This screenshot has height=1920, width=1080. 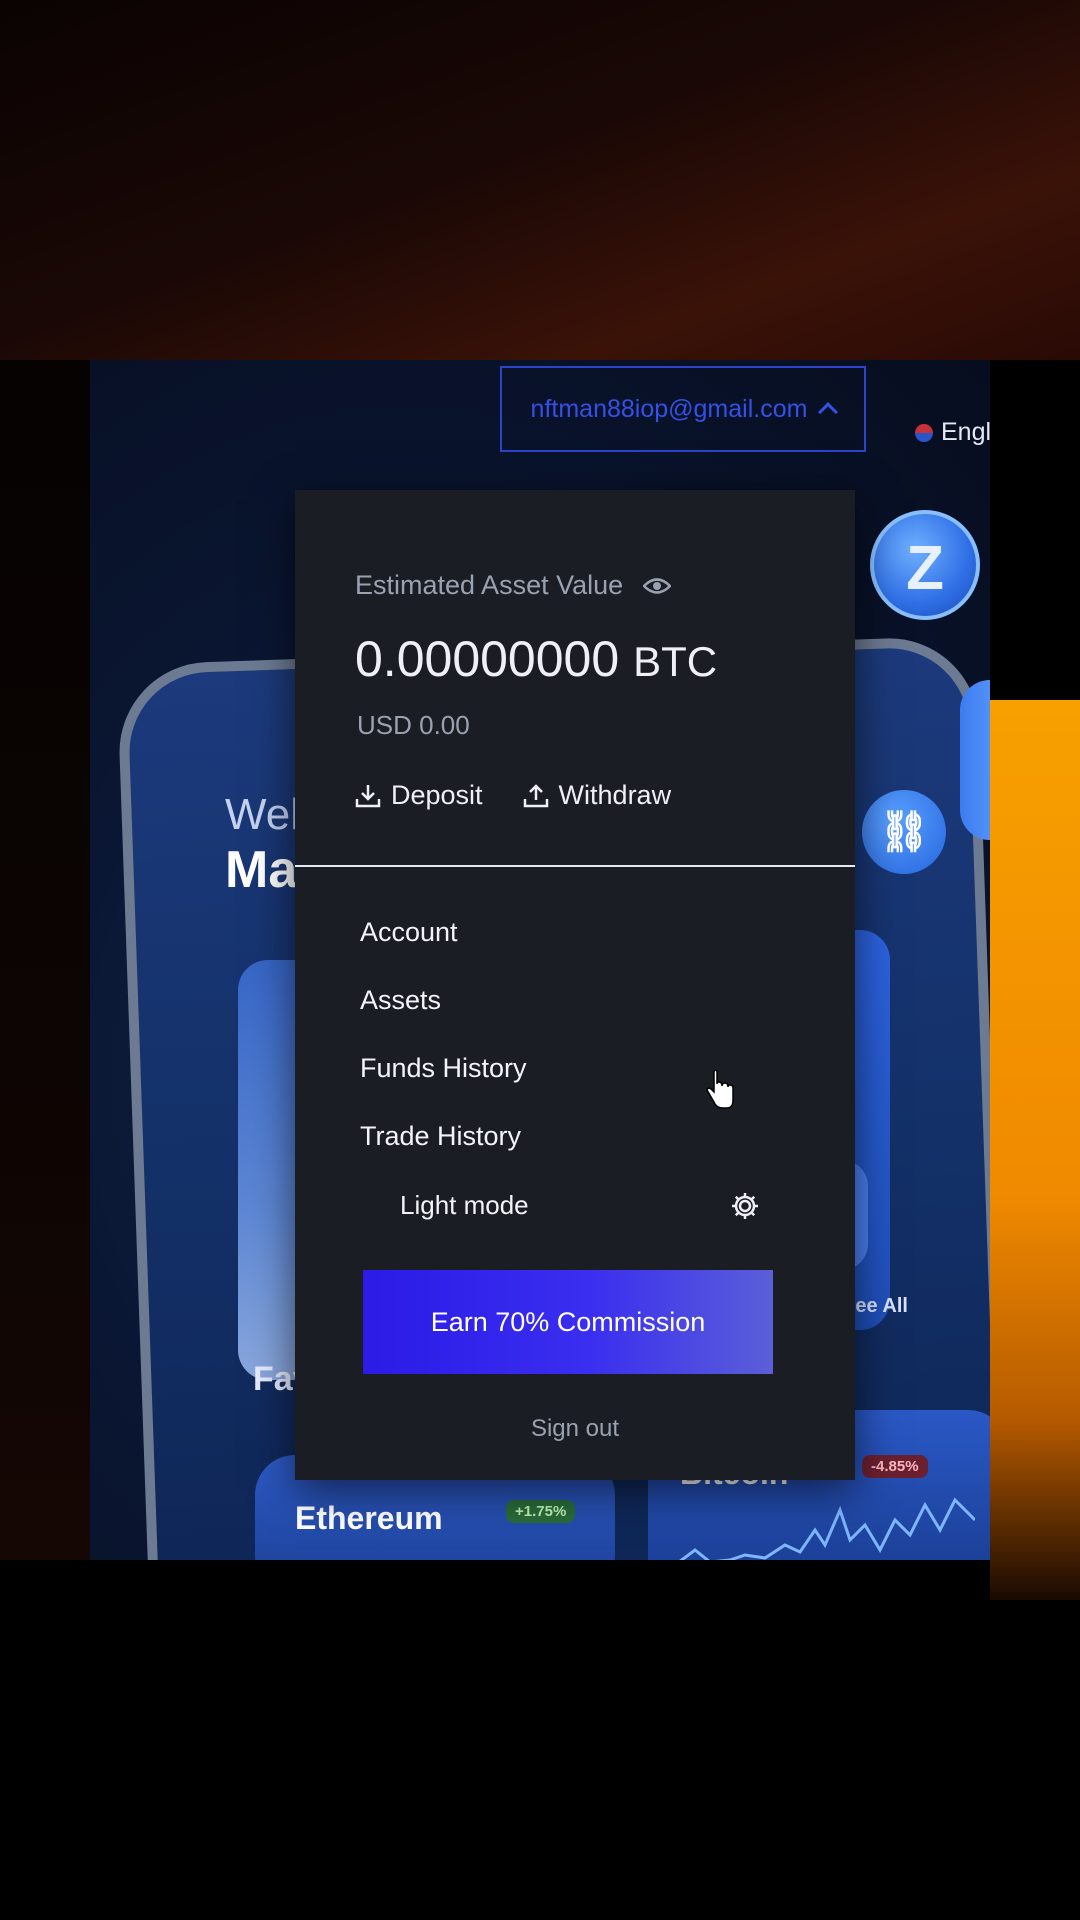 What do you see at coordinates (575, 1429) in the screenshot?
I see `sign-out-link: Sign out` at bounding box center [575, 1429].